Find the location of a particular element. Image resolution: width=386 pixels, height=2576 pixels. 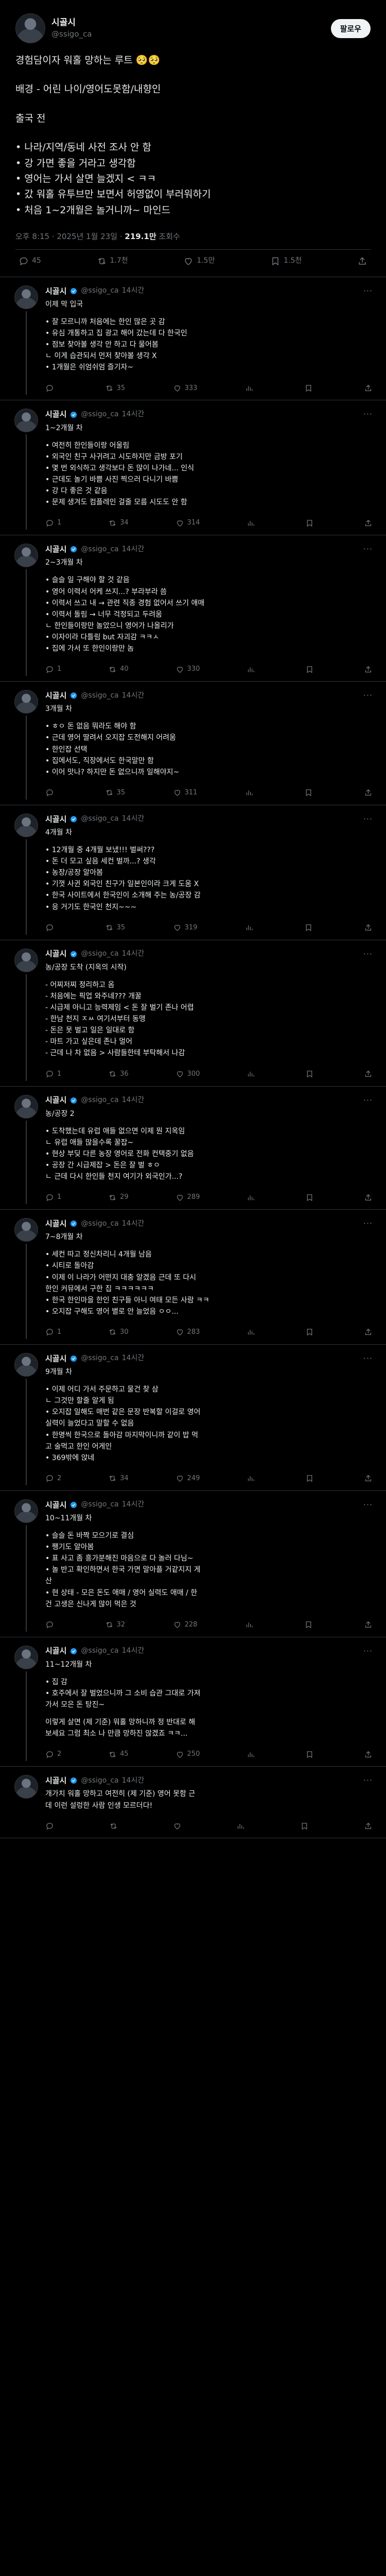

like-button: 283 is located at coordinates (188, 1332).